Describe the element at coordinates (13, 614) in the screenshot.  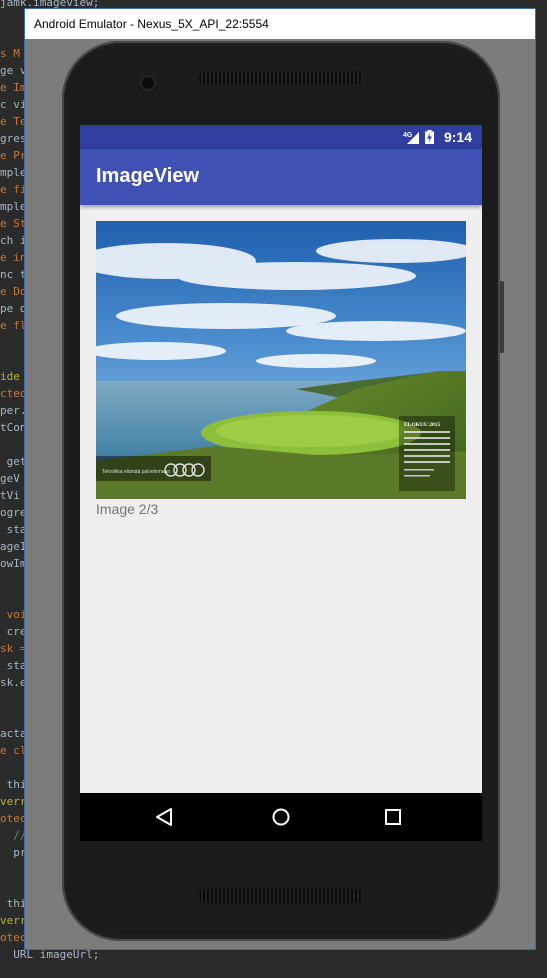
I see `code-line: voi` at that location.